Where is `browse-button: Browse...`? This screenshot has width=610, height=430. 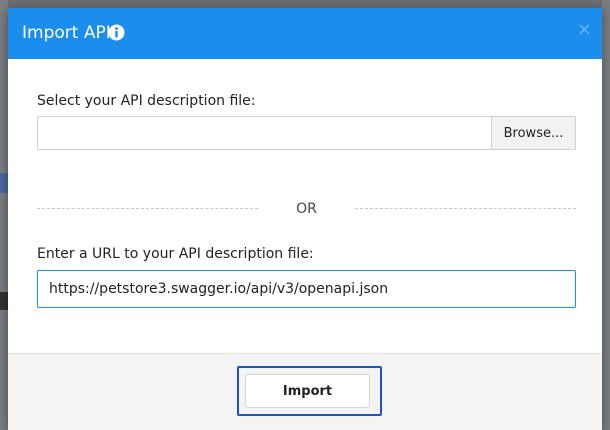
browse-button: Browse... is located at coordinates (533, 133).